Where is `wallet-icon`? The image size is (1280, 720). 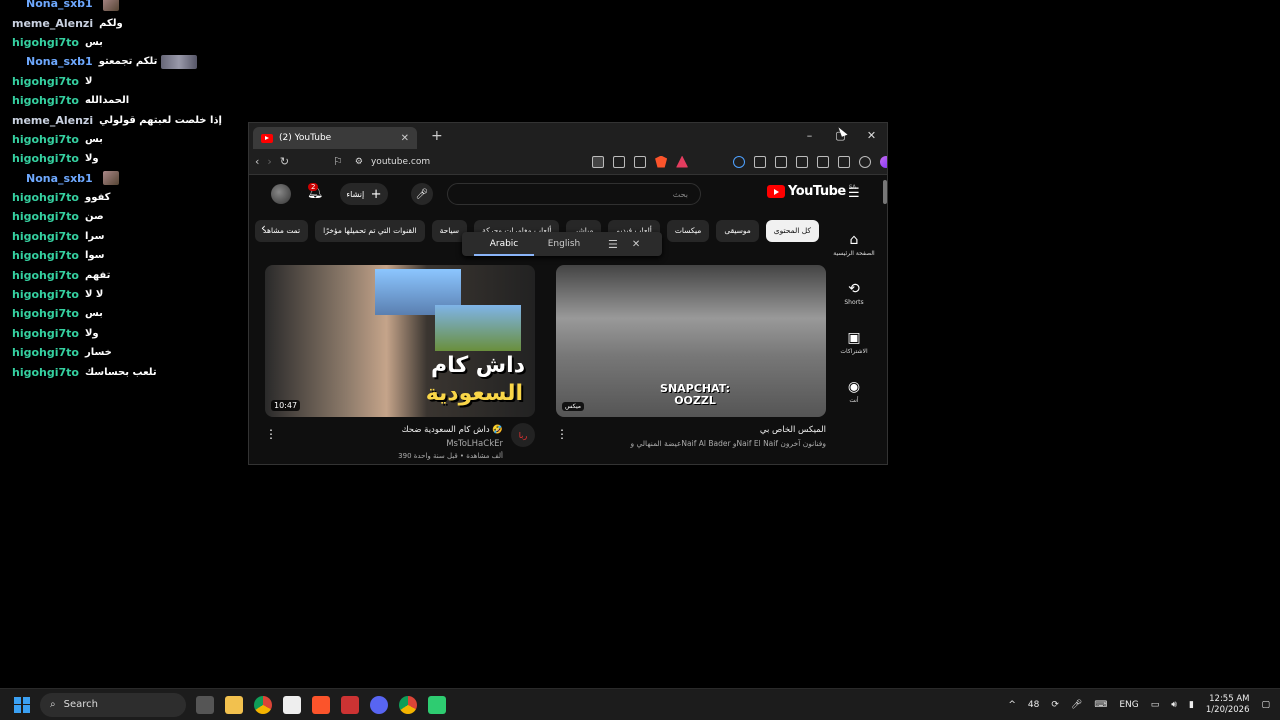
wallet-icon is located at coordinates (823, 161).